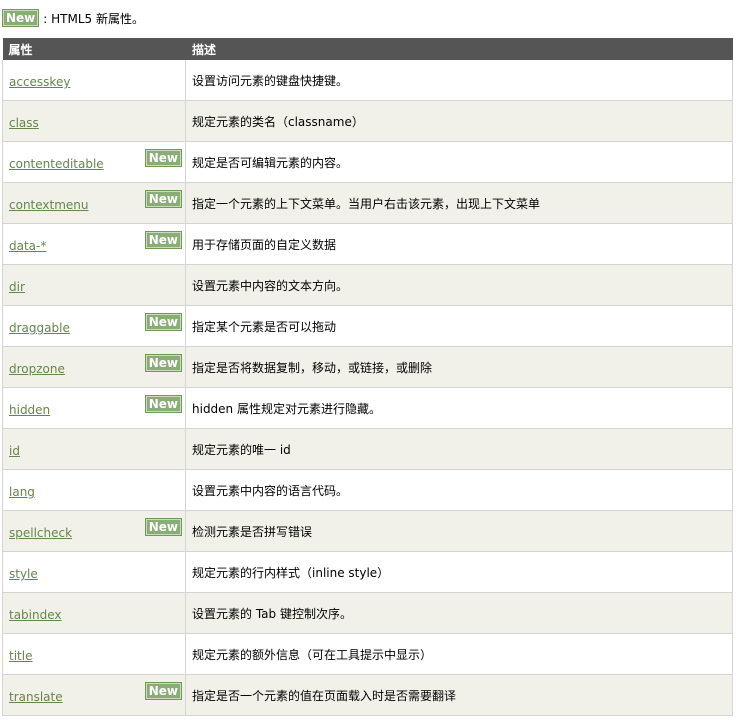 The height and width of the screenshot is (720, 739). Describe the element at coordinates (56, 164) in the screenshot. I see `attribute-link: contenteditable` at that location.